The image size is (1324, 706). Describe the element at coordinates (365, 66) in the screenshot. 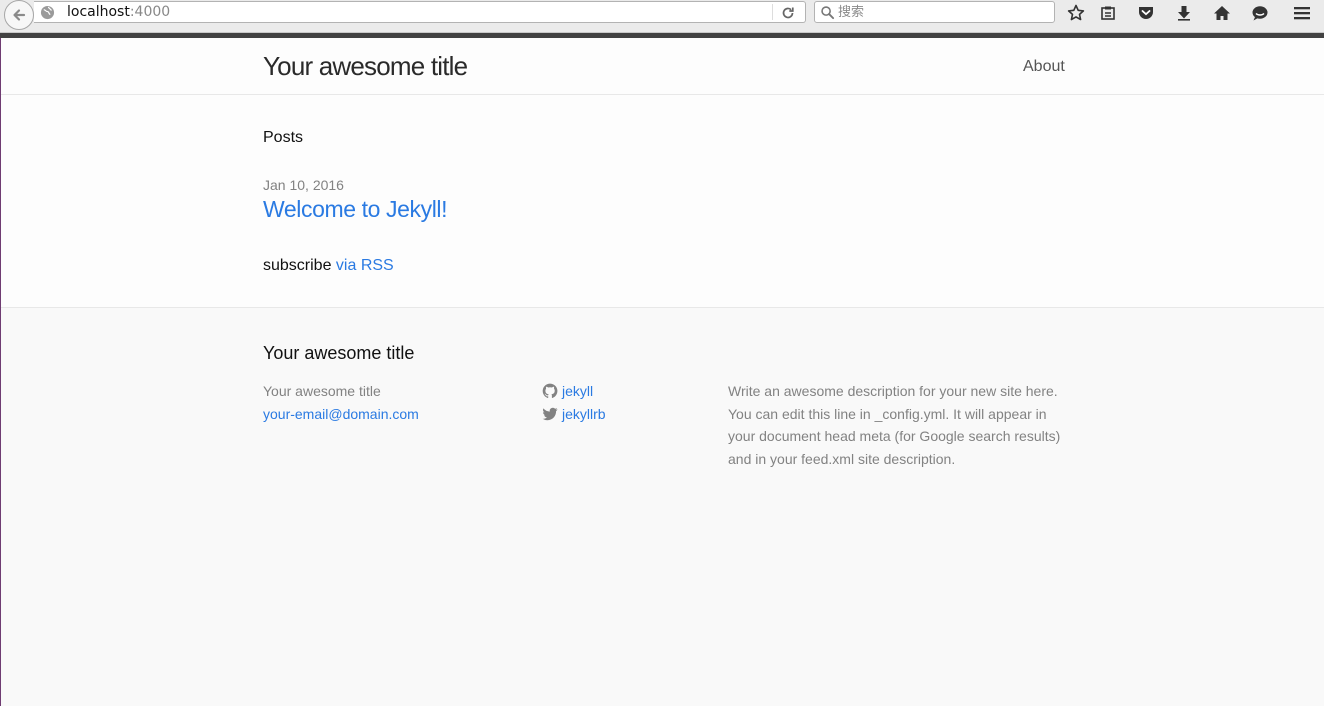

I see `site-title-link: Your awesome title` at that location.